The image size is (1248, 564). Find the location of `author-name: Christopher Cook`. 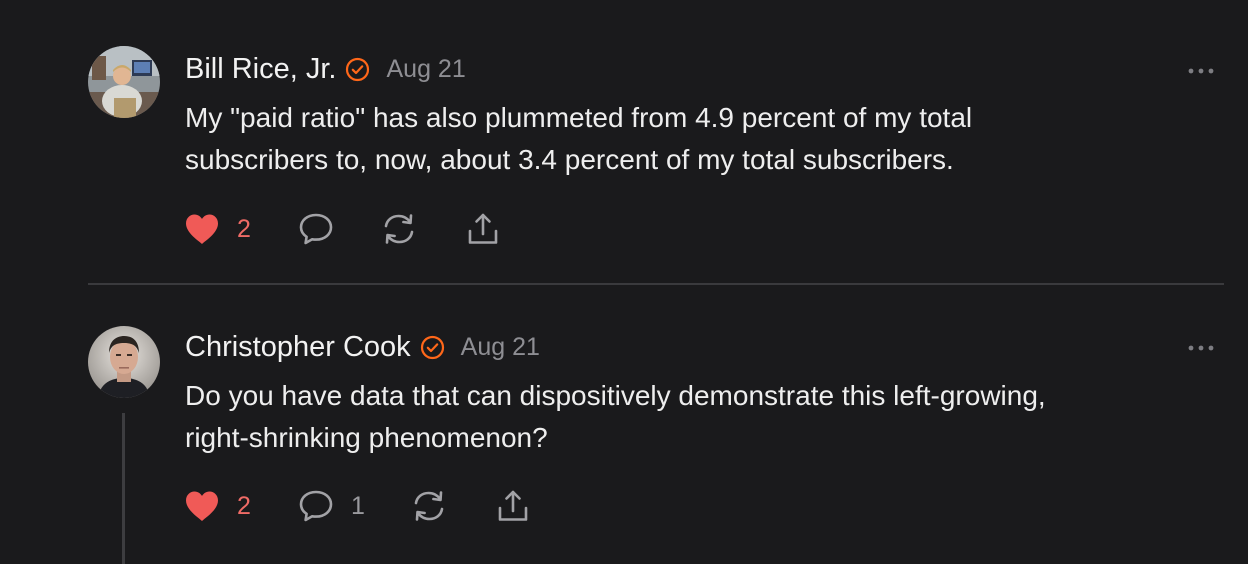

author-name: Christopher Cook is located at coordinates (298, 347).